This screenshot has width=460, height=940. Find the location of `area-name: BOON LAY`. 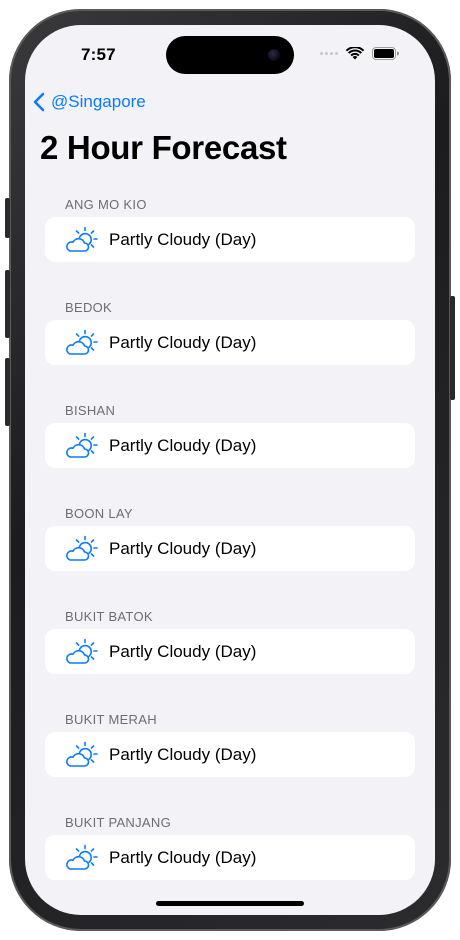

area-name: BOON LAY is located at coordinates (99, 513).